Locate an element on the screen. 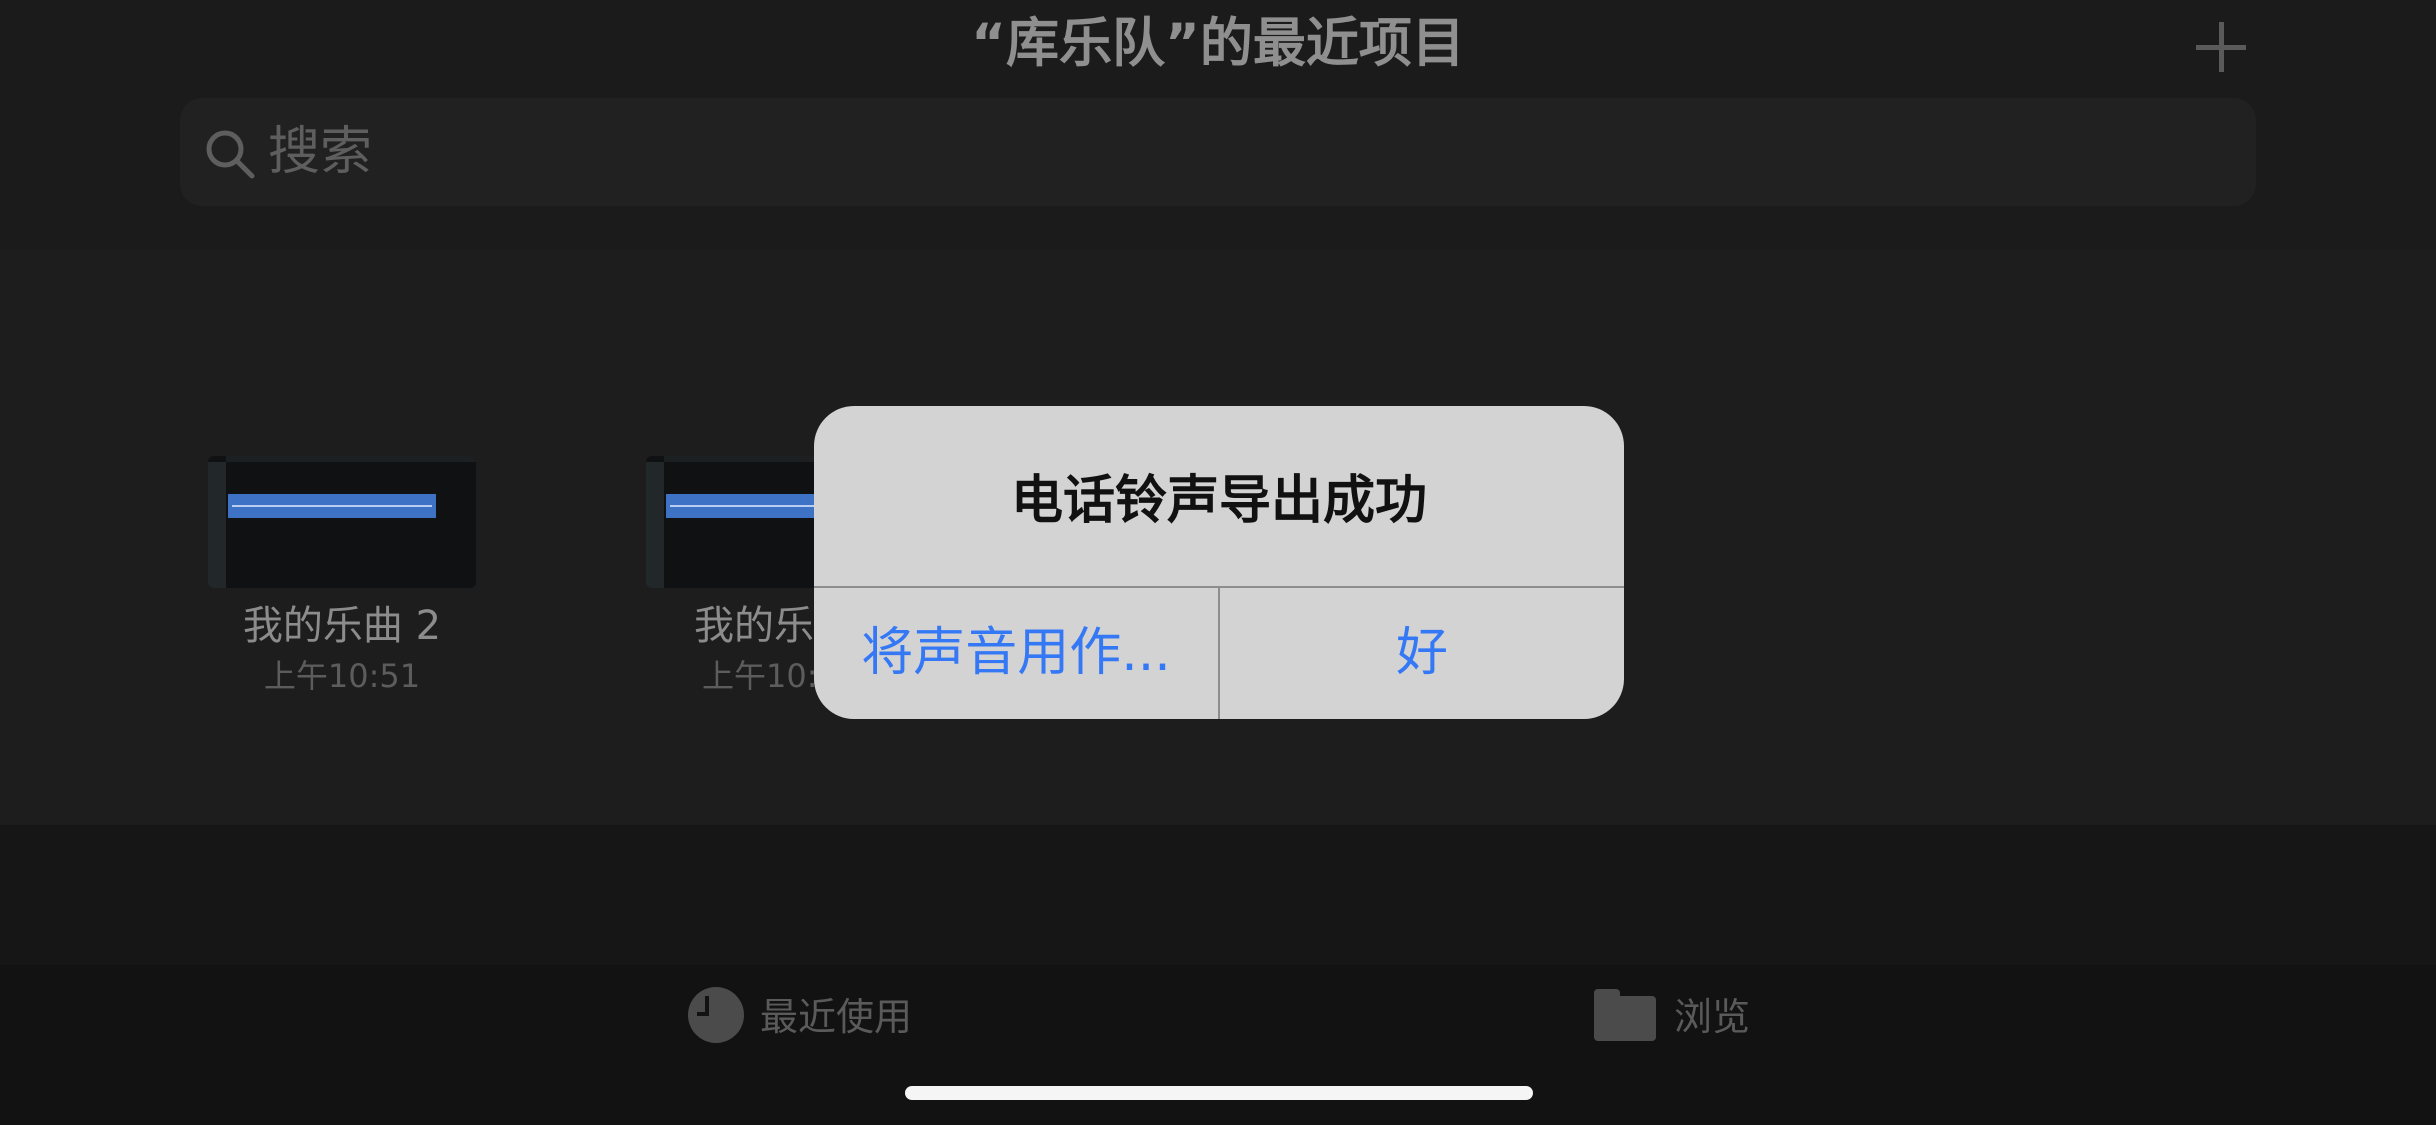 Image resolution: width=2436 pixels, height=1125 pixels. alert-title: 电话铃声导出成功 is located at coordinates (1218, 501).